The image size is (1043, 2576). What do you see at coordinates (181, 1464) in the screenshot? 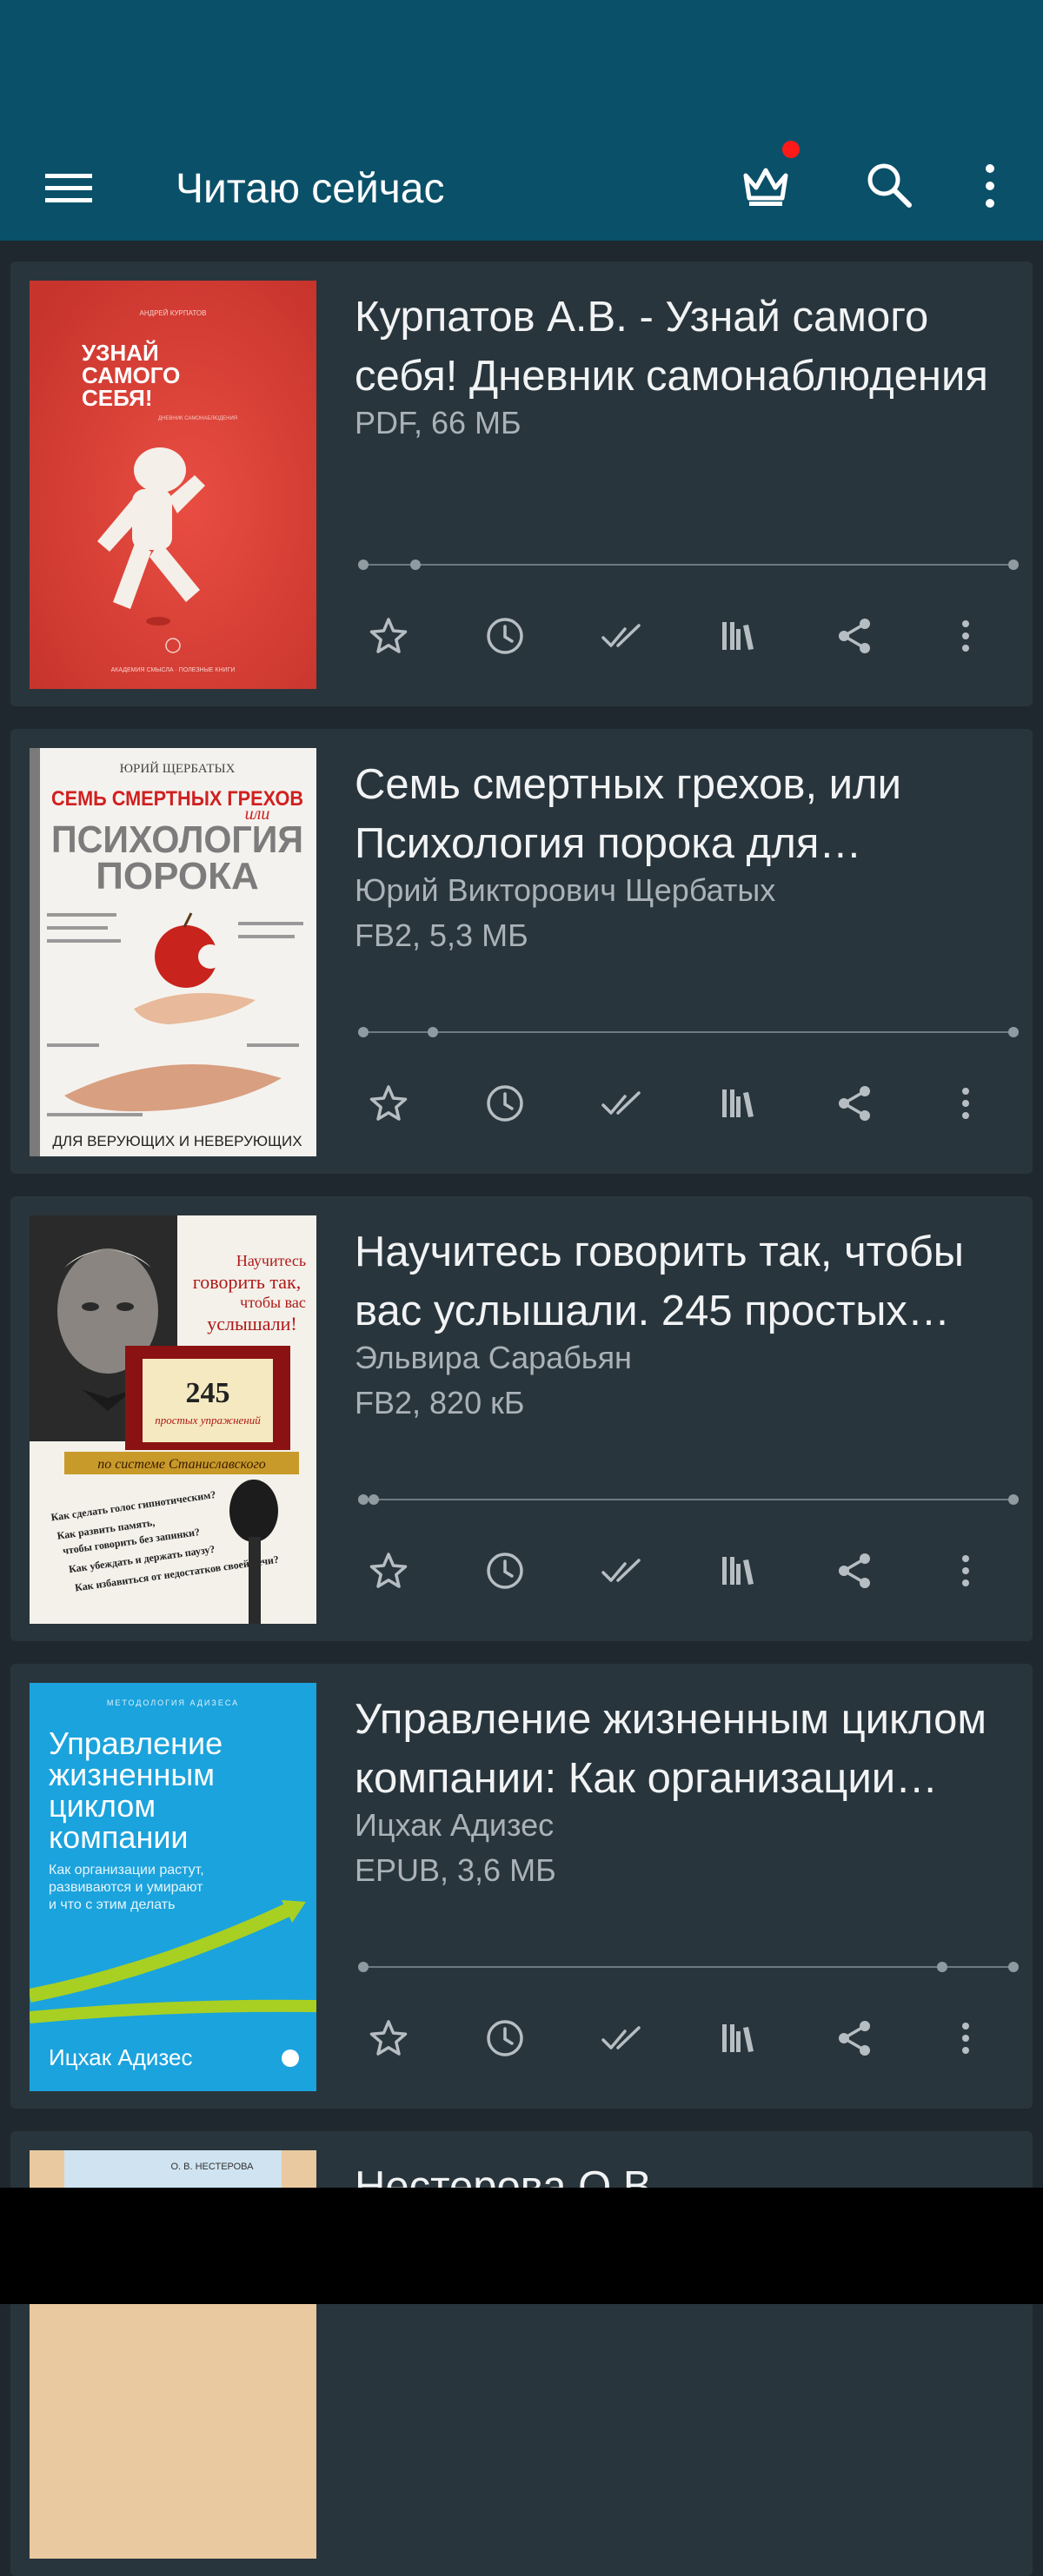
I see `svg-text: по системе Станиславского` at bounding box center [181, 1464].